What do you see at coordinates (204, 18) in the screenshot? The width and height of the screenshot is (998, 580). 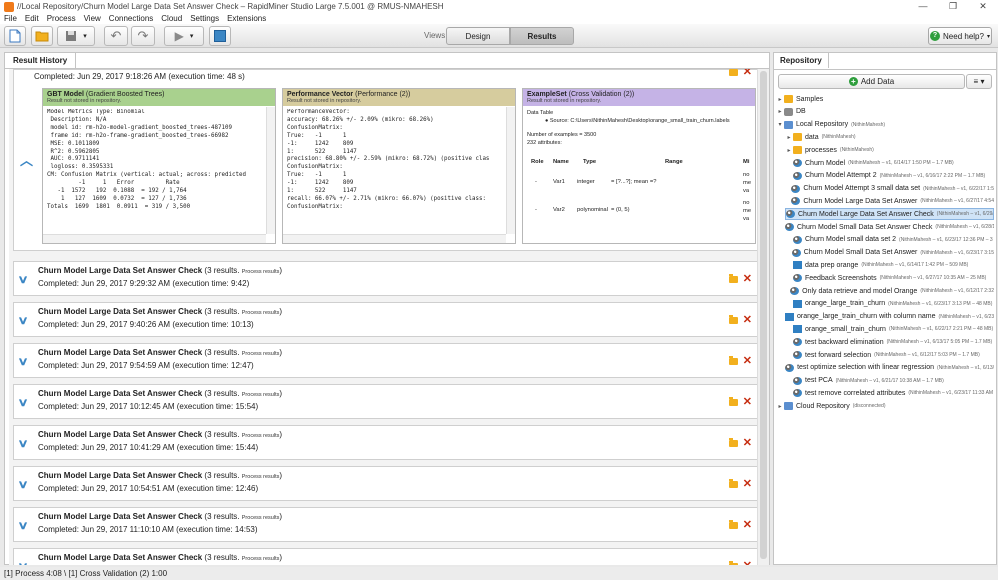 I see `menu-settings: Settings` at bounding box center [204, 18].